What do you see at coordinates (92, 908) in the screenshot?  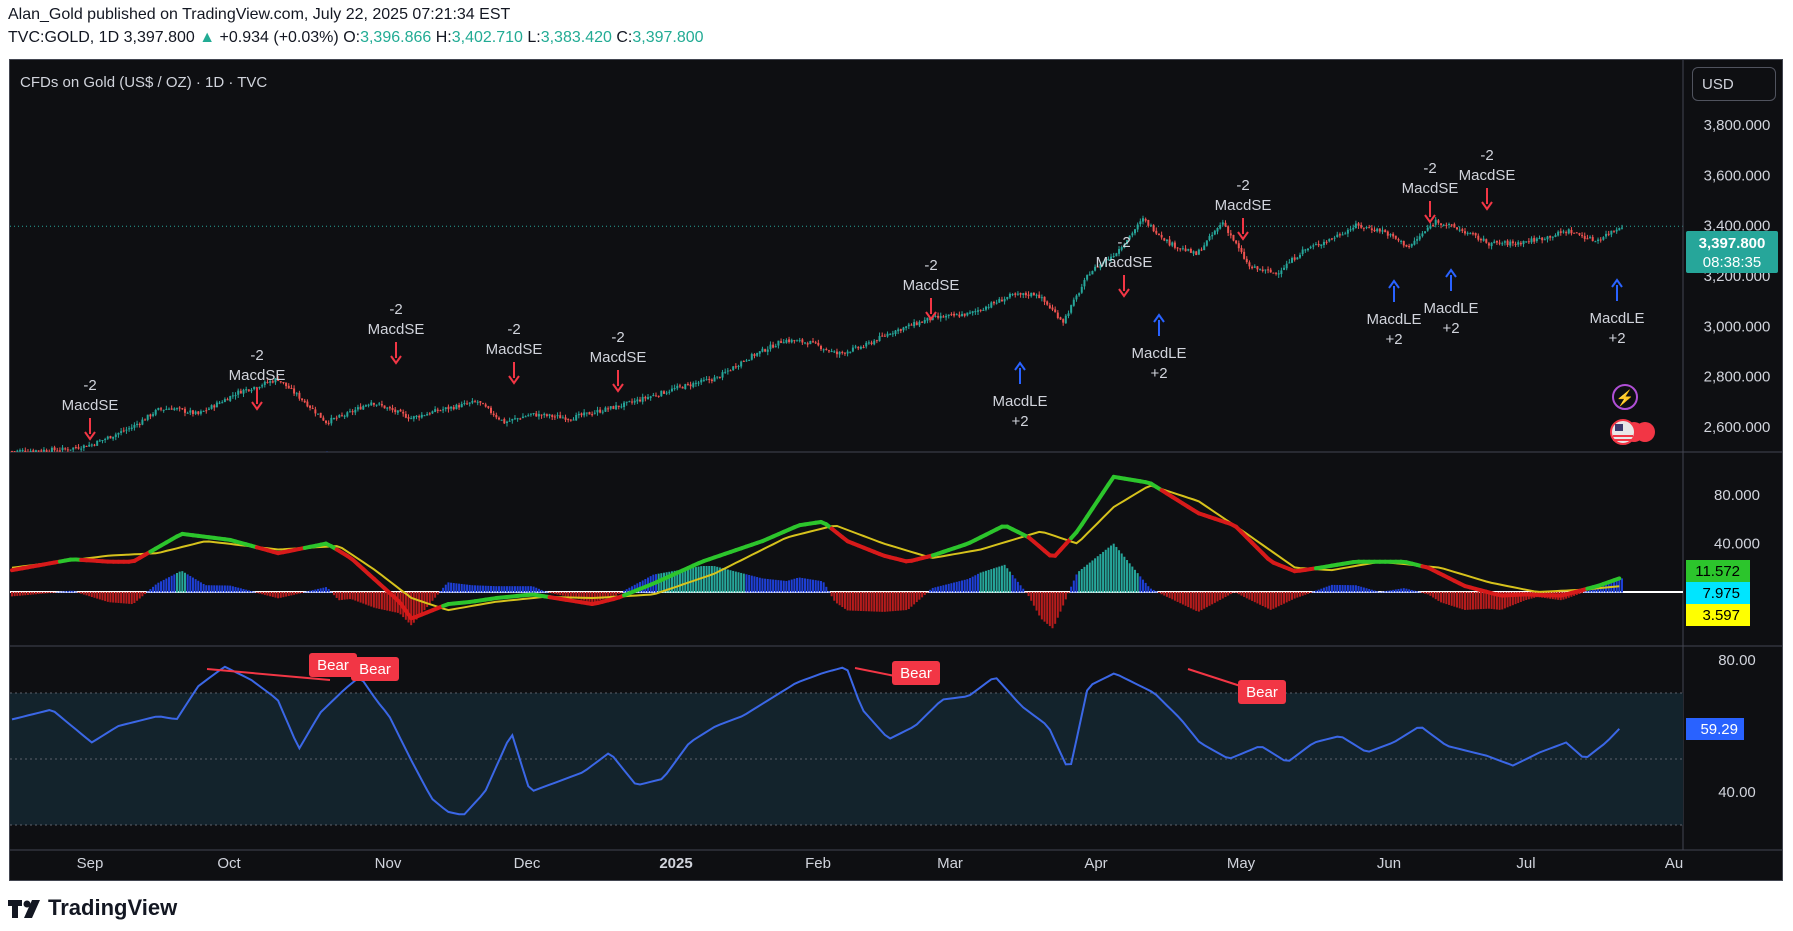 I see `tradingview-logo: TradingView` at bounding box center [92, 908].